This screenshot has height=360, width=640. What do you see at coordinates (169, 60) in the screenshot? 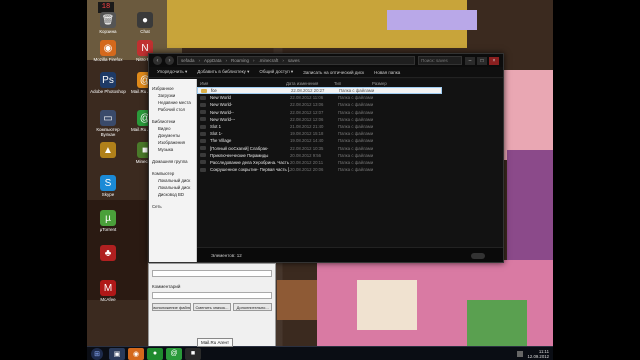
I see `forward-icon: ›` at bounding box center [169, 60].